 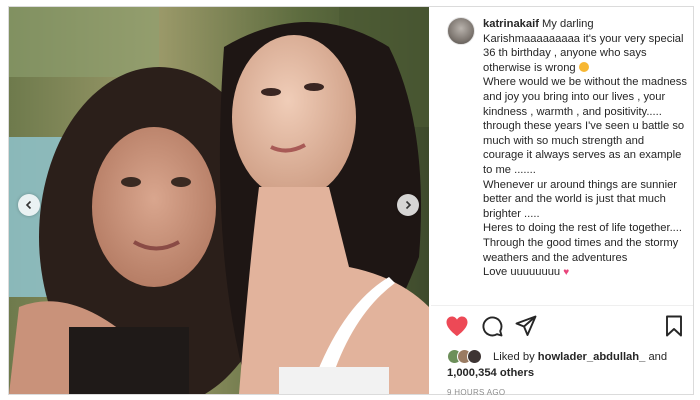 I want to click on liked-by-text: Liked by howlader_abdullah_ and, so click(x=580, y=357).